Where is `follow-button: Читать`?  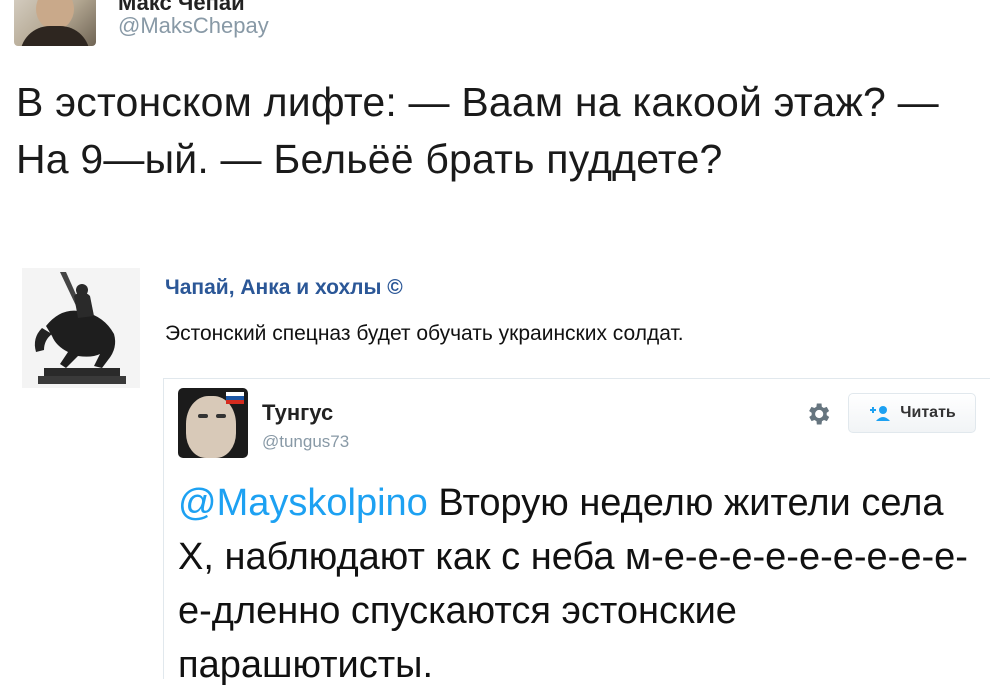 follow-button: Читать is located at coordinates (912, 413).